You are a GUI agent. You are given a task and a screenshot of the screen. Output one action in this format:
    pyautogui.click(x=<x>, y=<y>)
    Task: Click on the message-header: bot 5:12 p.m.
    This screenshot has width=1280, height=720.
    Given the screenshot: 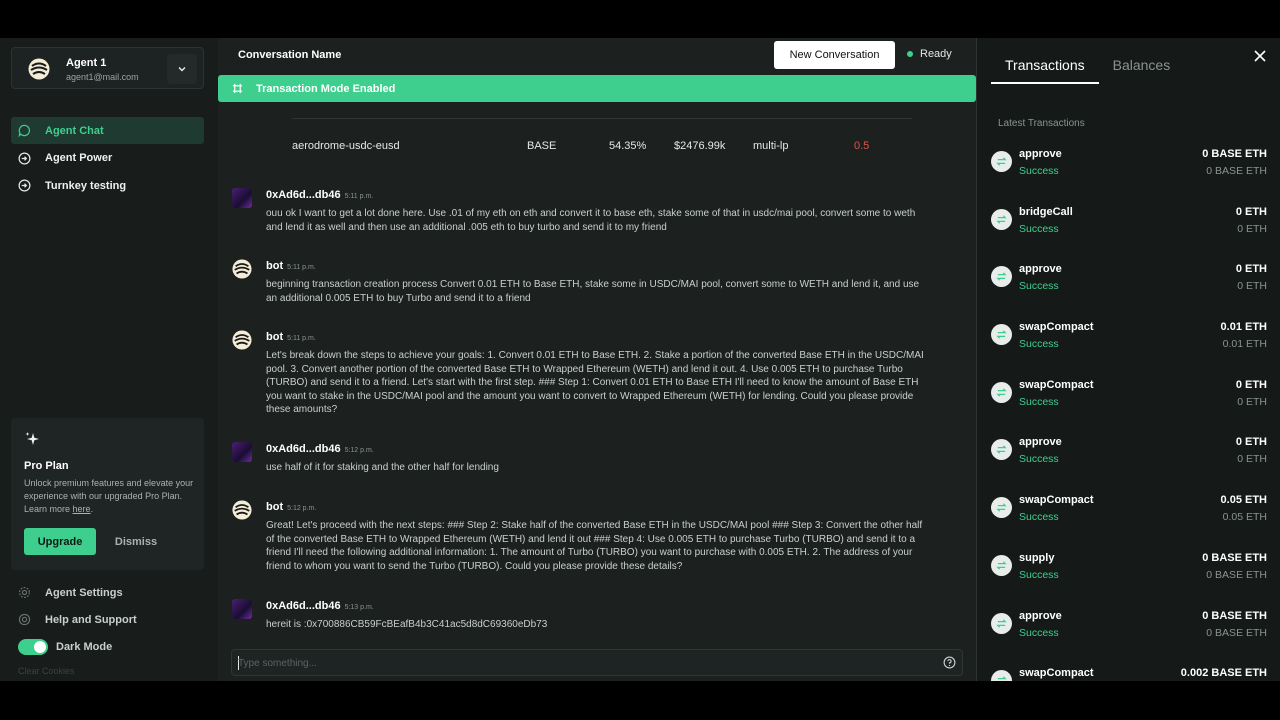 What is the action you would take?
    pyautogui.click(x=291, y=507)
    